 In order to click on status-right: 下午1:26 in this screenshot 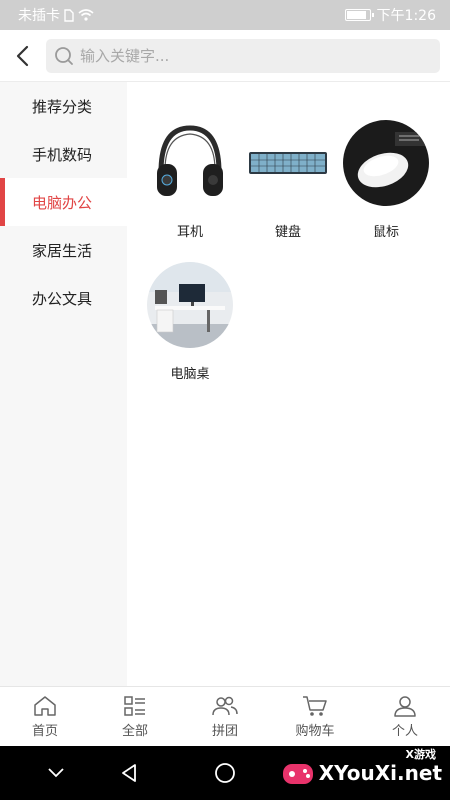, I will do `click(390, 15)`.